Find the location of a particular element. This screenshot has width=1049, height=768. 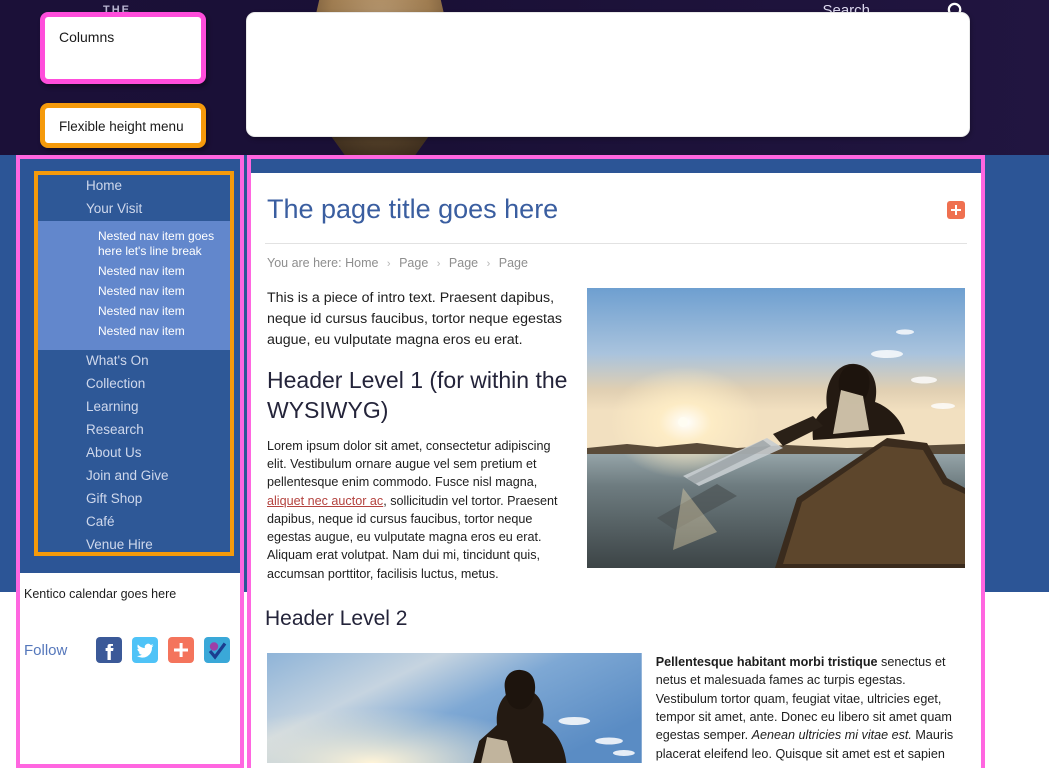

breadcrumb-item-1: Page is located at coordinates (413, 263).